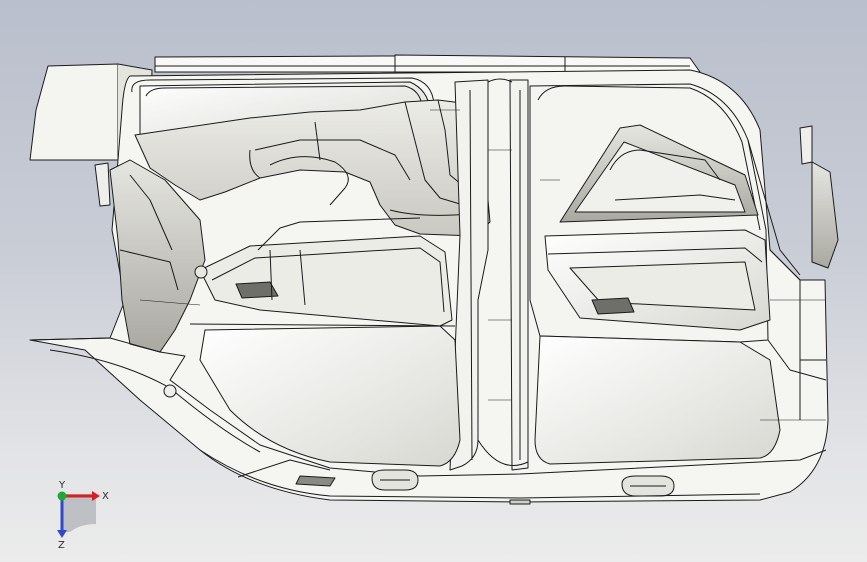 The image size is (867, 562). Describe the element at coordinates (74, 112) in the screenshot. I see `mirror-housing` at that location.